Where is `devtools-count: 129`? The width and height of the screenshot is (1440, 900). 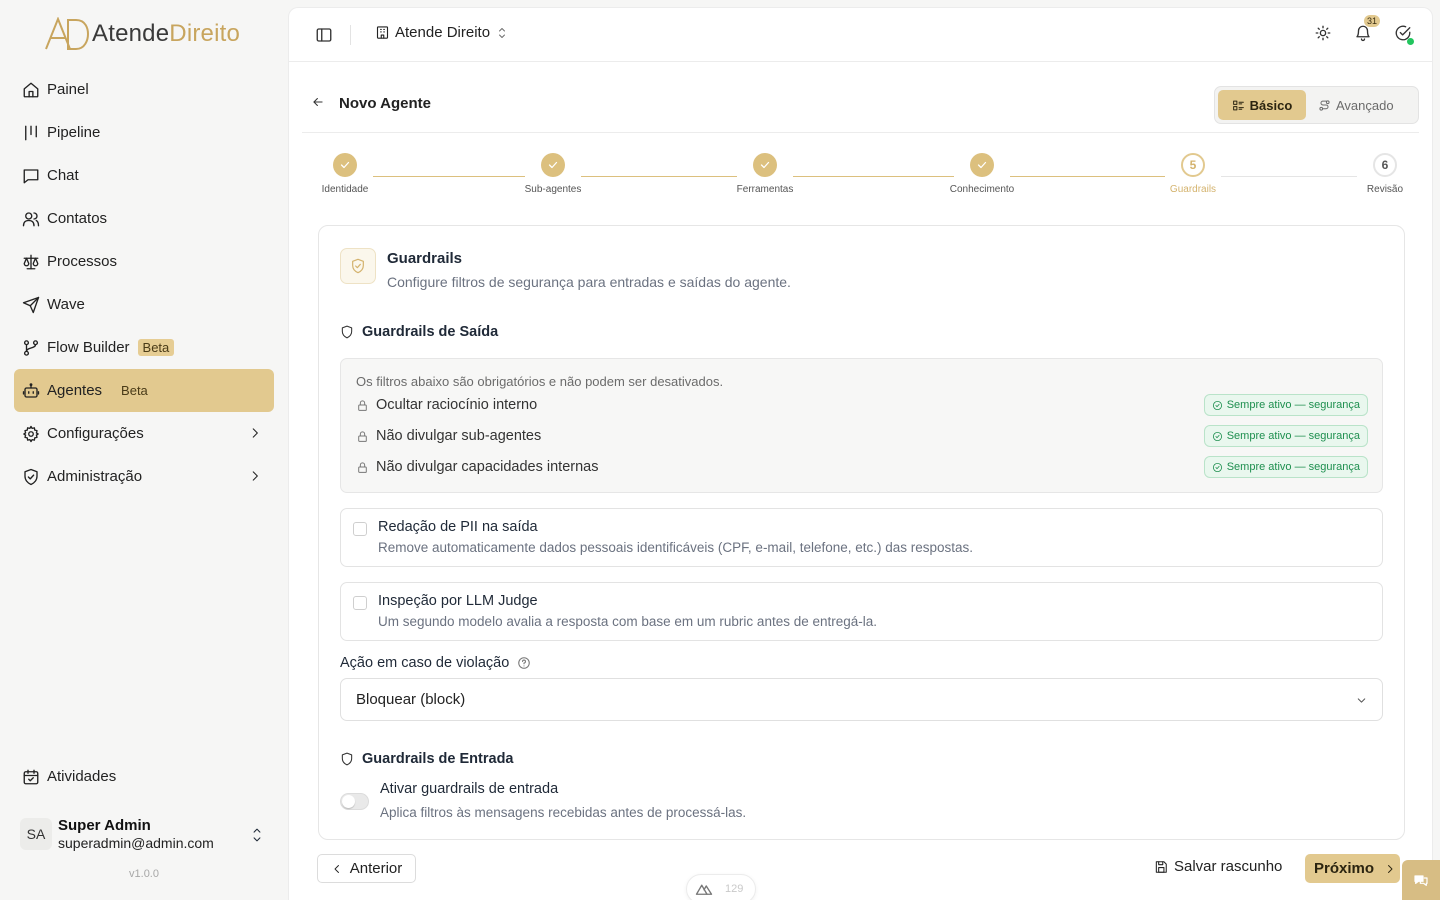 devtools-count: 129 is located at coordinates (734, 889).